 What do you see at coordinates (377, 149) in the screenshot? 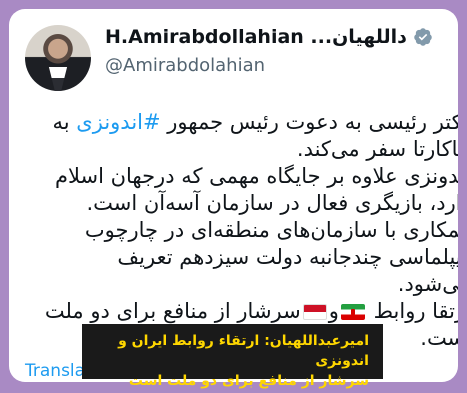
I see `tweet-line: جاکارتا سفر می‌کند.` at bounding box center [377, 149].